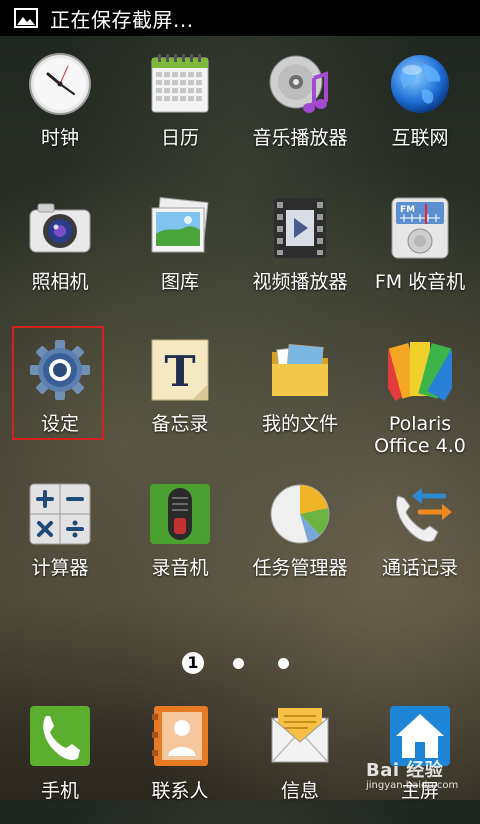 Image resolution: width=480 pixels, height=824 pixels. I want to click on phone-icon, so click(60, 736).